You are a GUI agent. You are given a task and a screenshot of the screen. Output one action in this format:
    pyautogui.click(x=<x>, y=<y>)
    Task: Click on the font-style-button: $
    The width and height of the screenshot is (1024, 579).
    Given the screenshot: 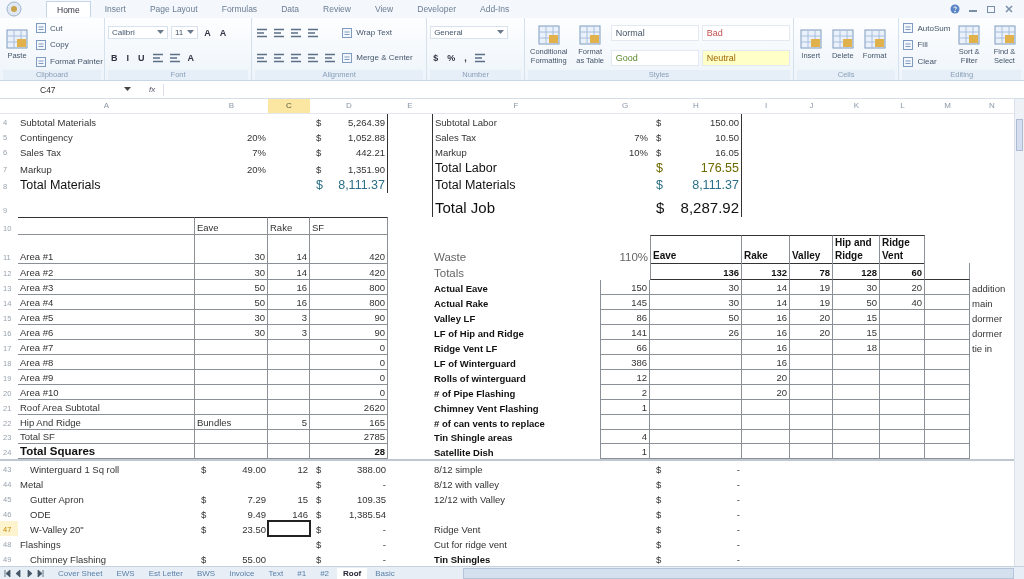 What is the action you would take?
    pyautogui.click(x=436, y=57)
    